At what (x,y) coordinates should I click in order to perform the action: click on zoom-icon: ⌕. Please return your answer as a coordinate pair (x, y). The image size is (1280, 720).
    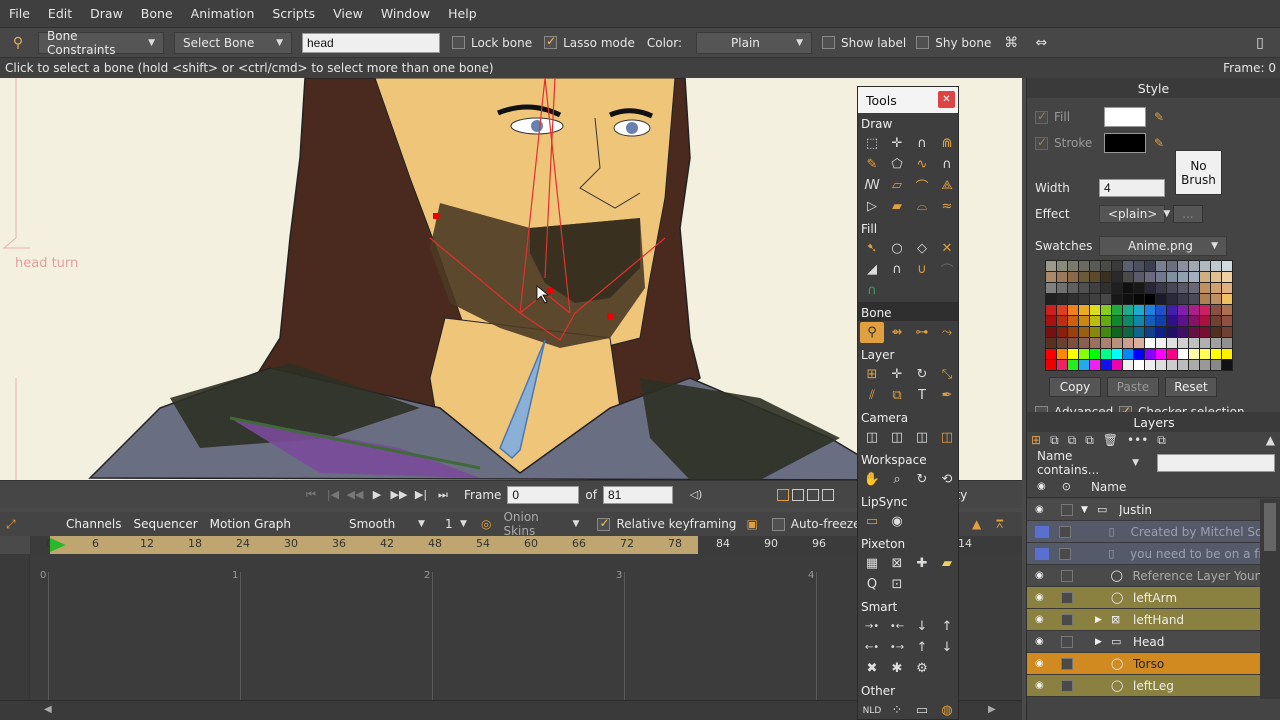
    Looking at the image, I should click on (897, 479).